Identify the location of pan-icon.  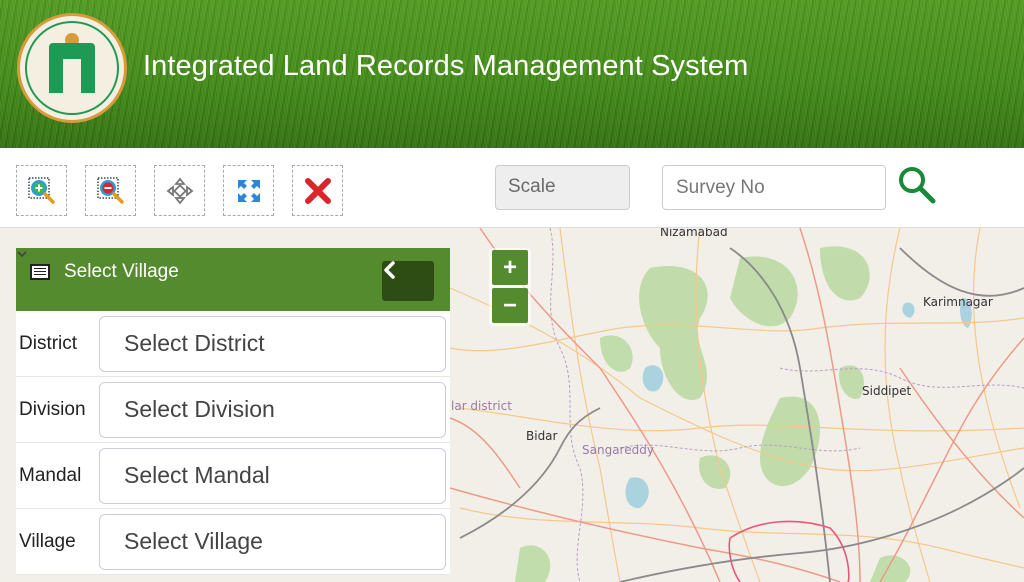
(179, 190).